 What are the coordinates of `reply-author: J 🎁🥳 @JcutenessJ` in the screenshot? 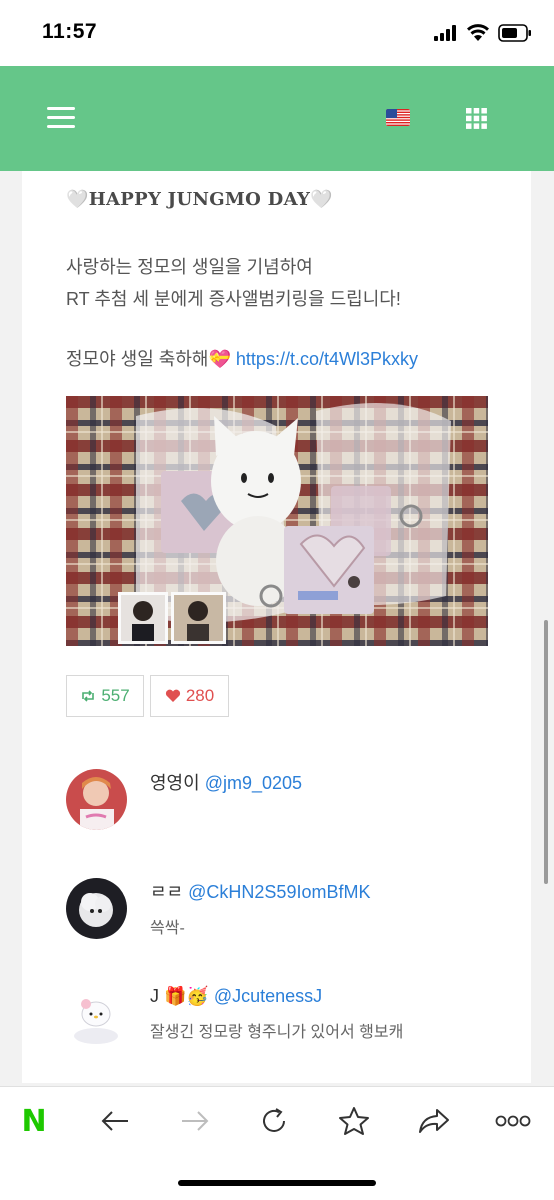 It's located at (236, 996).